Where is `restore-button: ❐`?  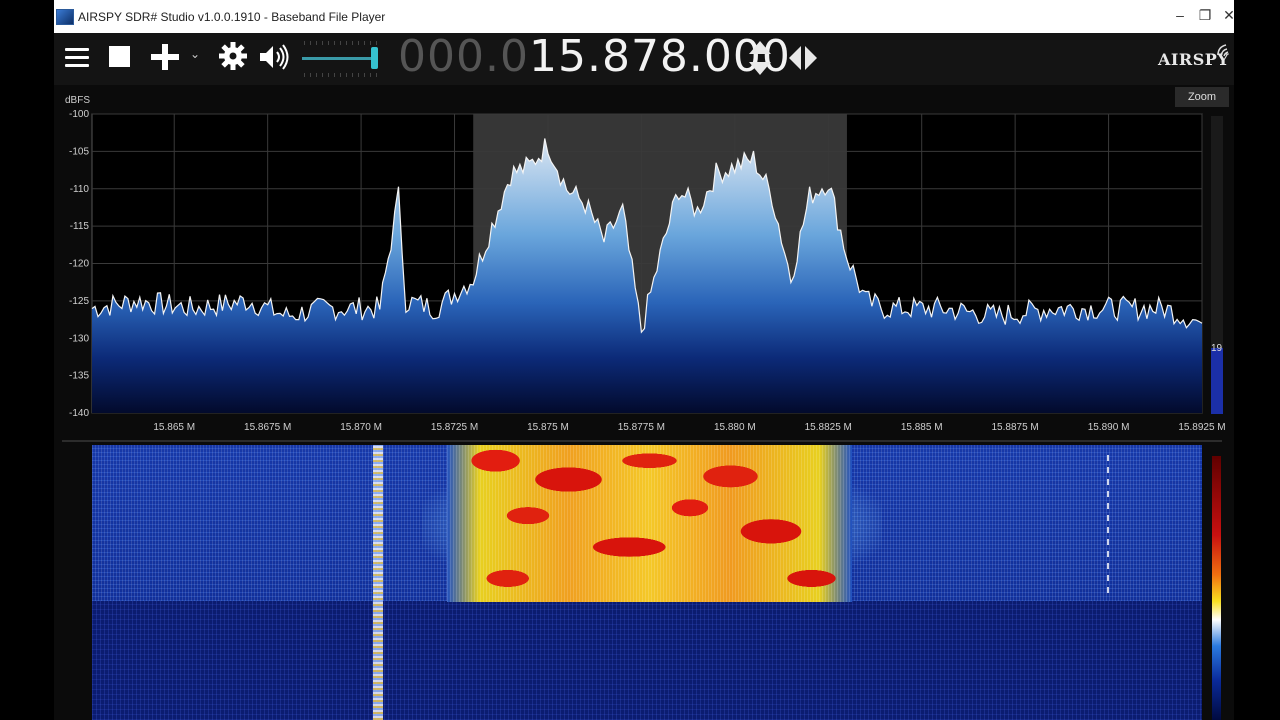 restore-button: ❐ is located at coordinates (1205, 15).